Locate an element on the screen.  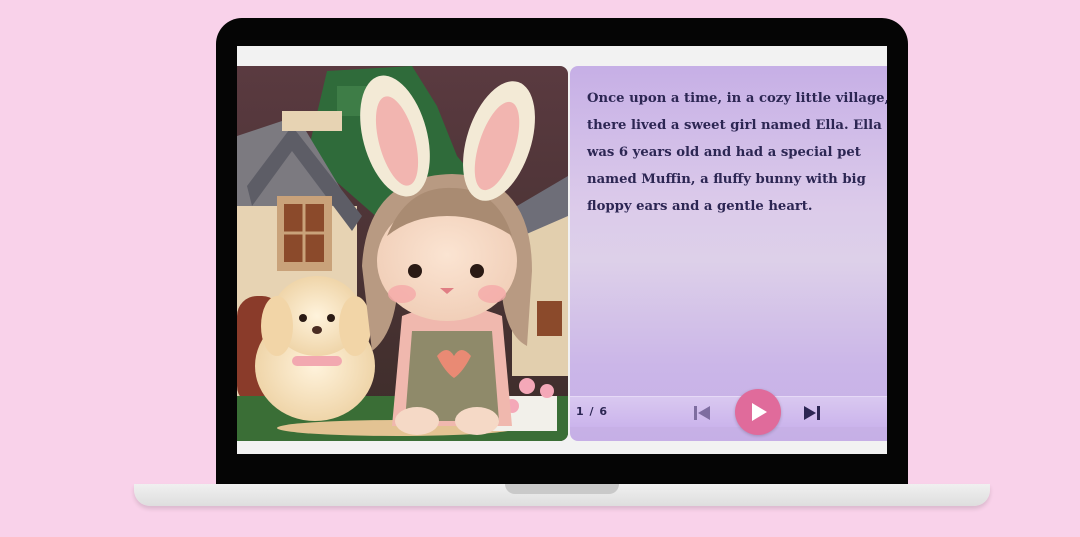
page-counter: 1 / 6 is located at coordinates (592, 411).